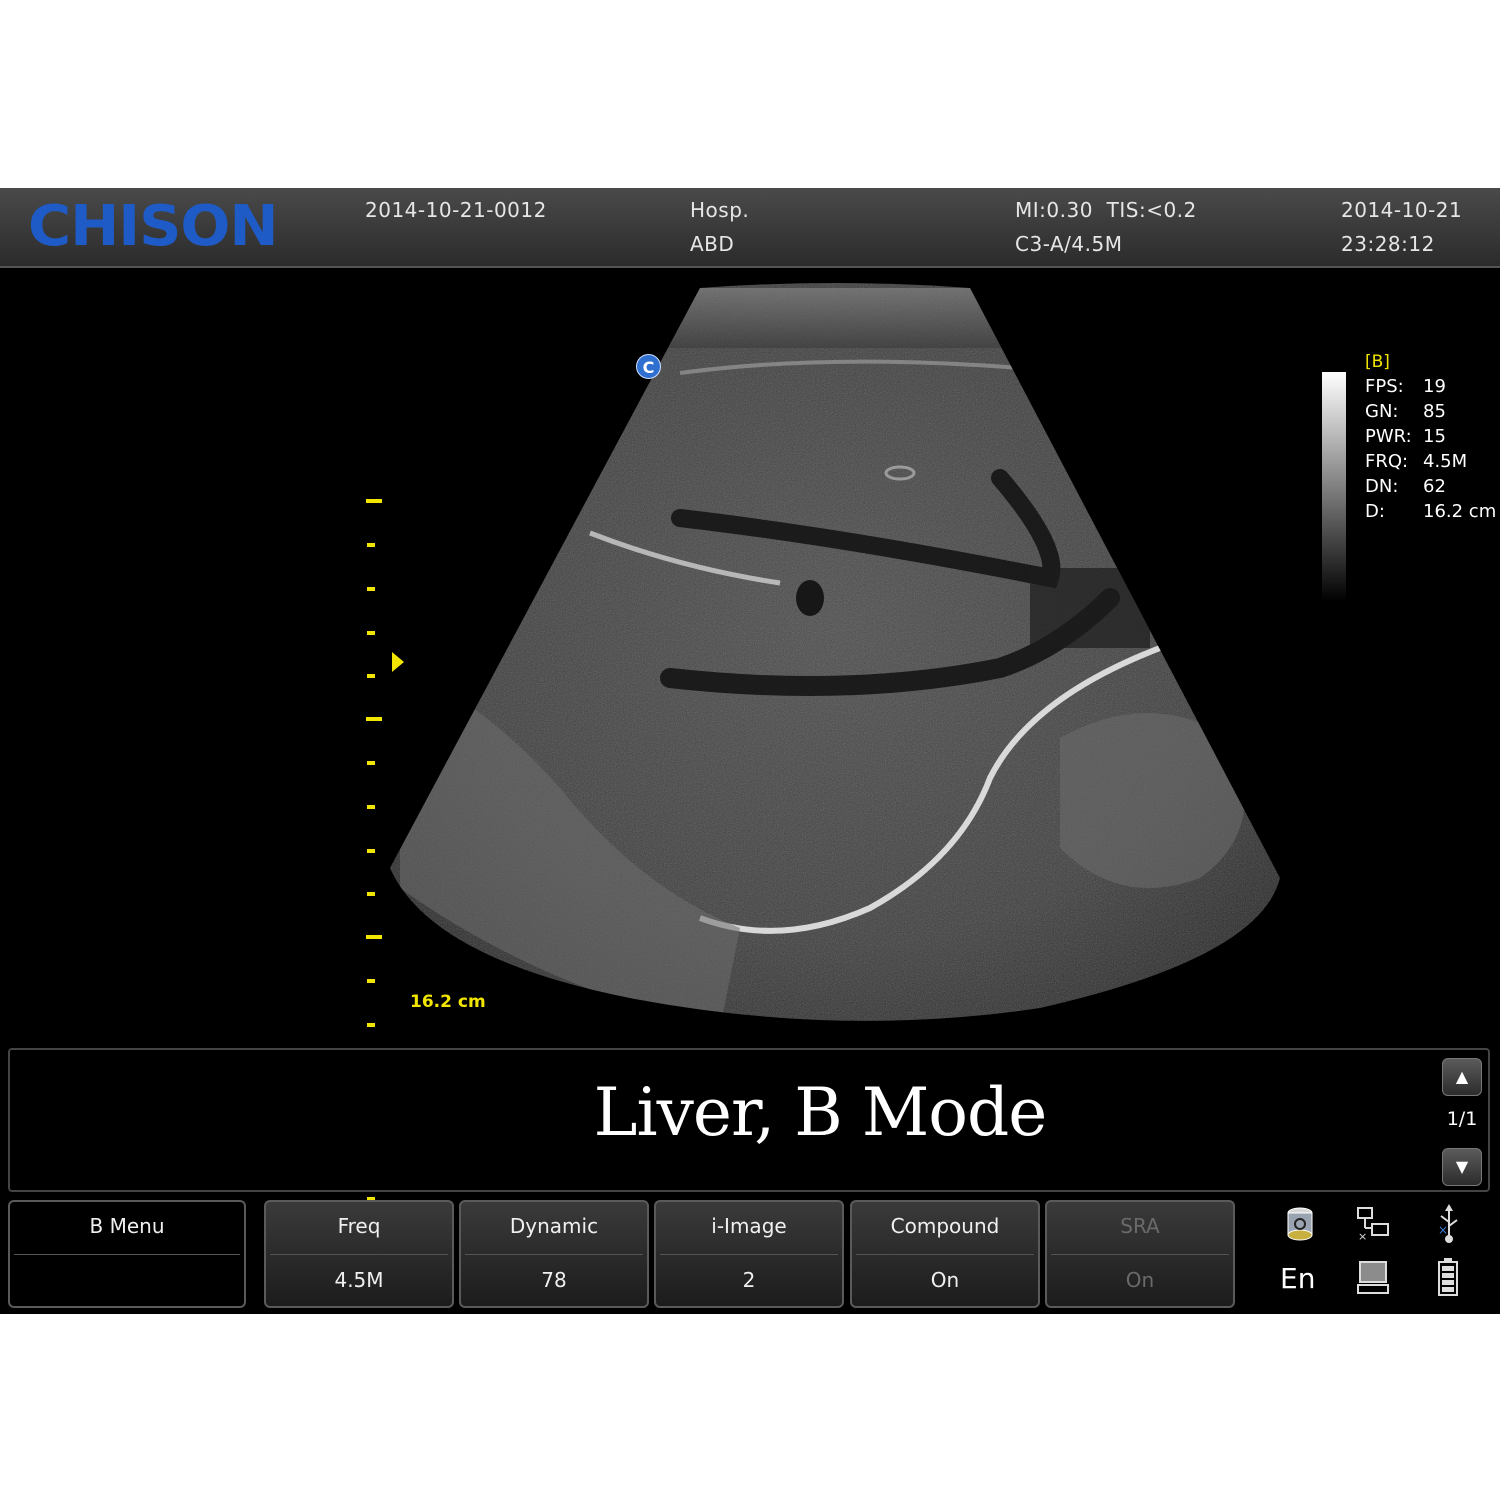 The width and height of the screenshot is (1500, 1500). I want to click on exam-time: 23:28:12, so click(1388, 244).